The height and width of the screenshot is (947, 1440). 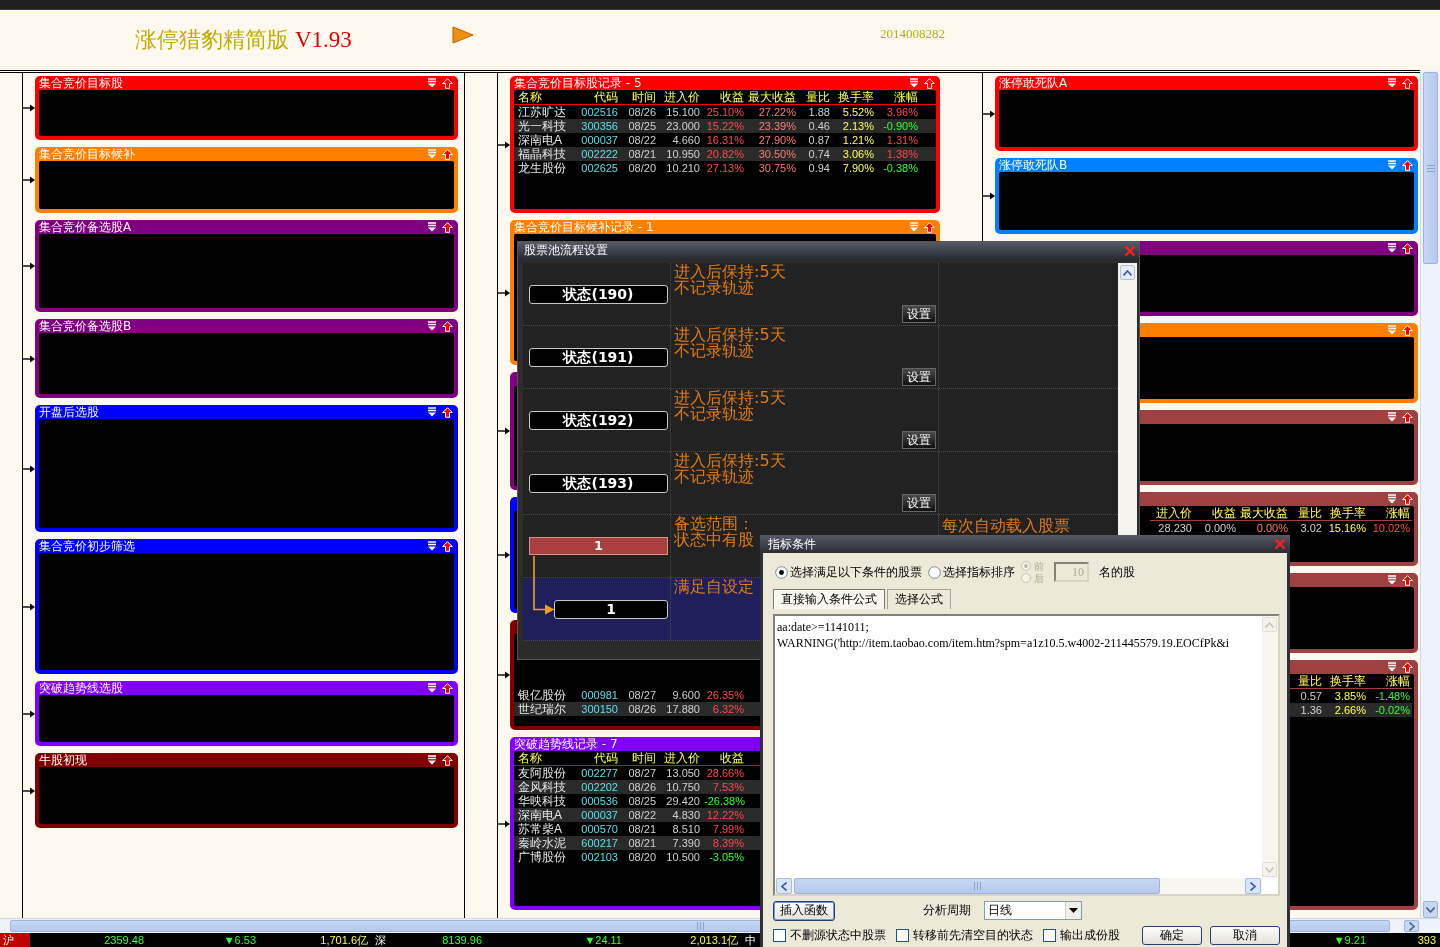 I want to click on table-cell-text: -26.38%, so click(x=724, y=801).